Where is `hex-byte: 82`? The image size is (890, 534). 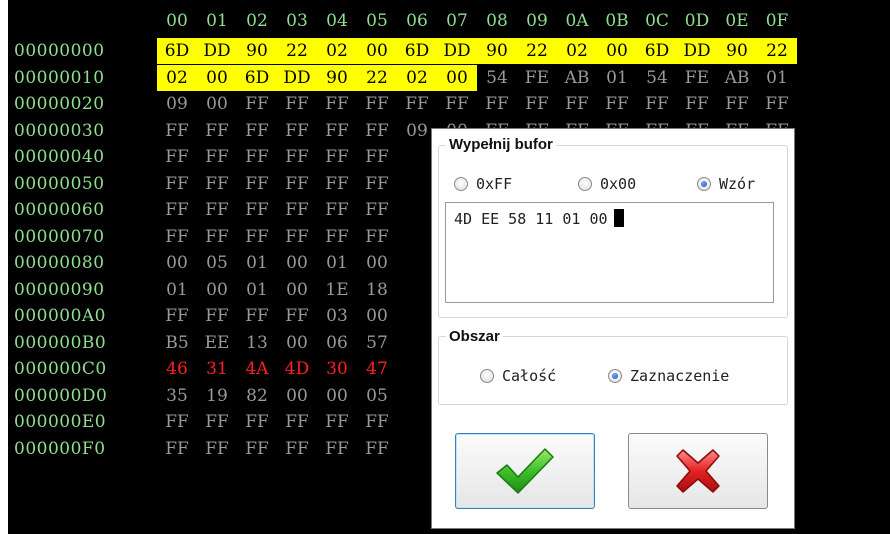
hex-byte: 82 is located at coordinates (257, 396).